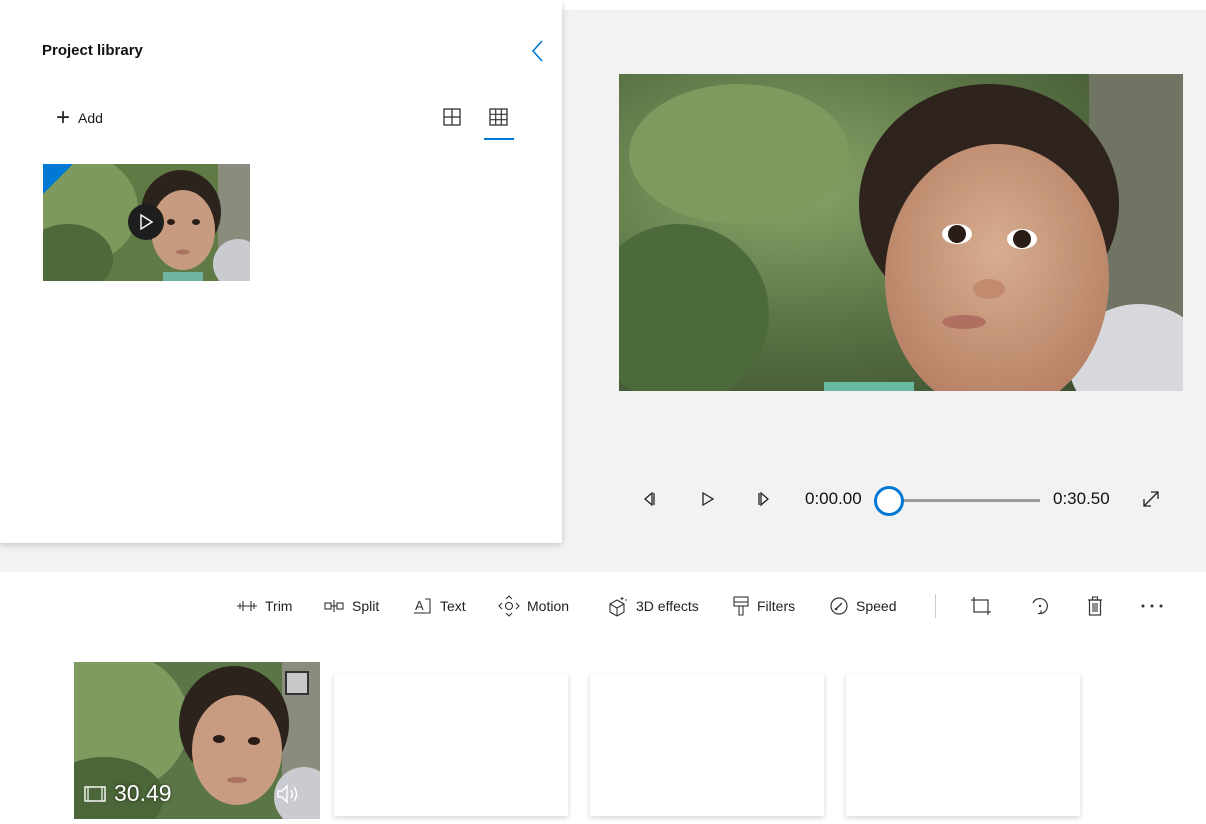 The width and height of the screenshot is (1206, 824). What do you see at coordinates (839, 606) in the screenshot?
I see `speed-icon` at bounding box center [839, 606].